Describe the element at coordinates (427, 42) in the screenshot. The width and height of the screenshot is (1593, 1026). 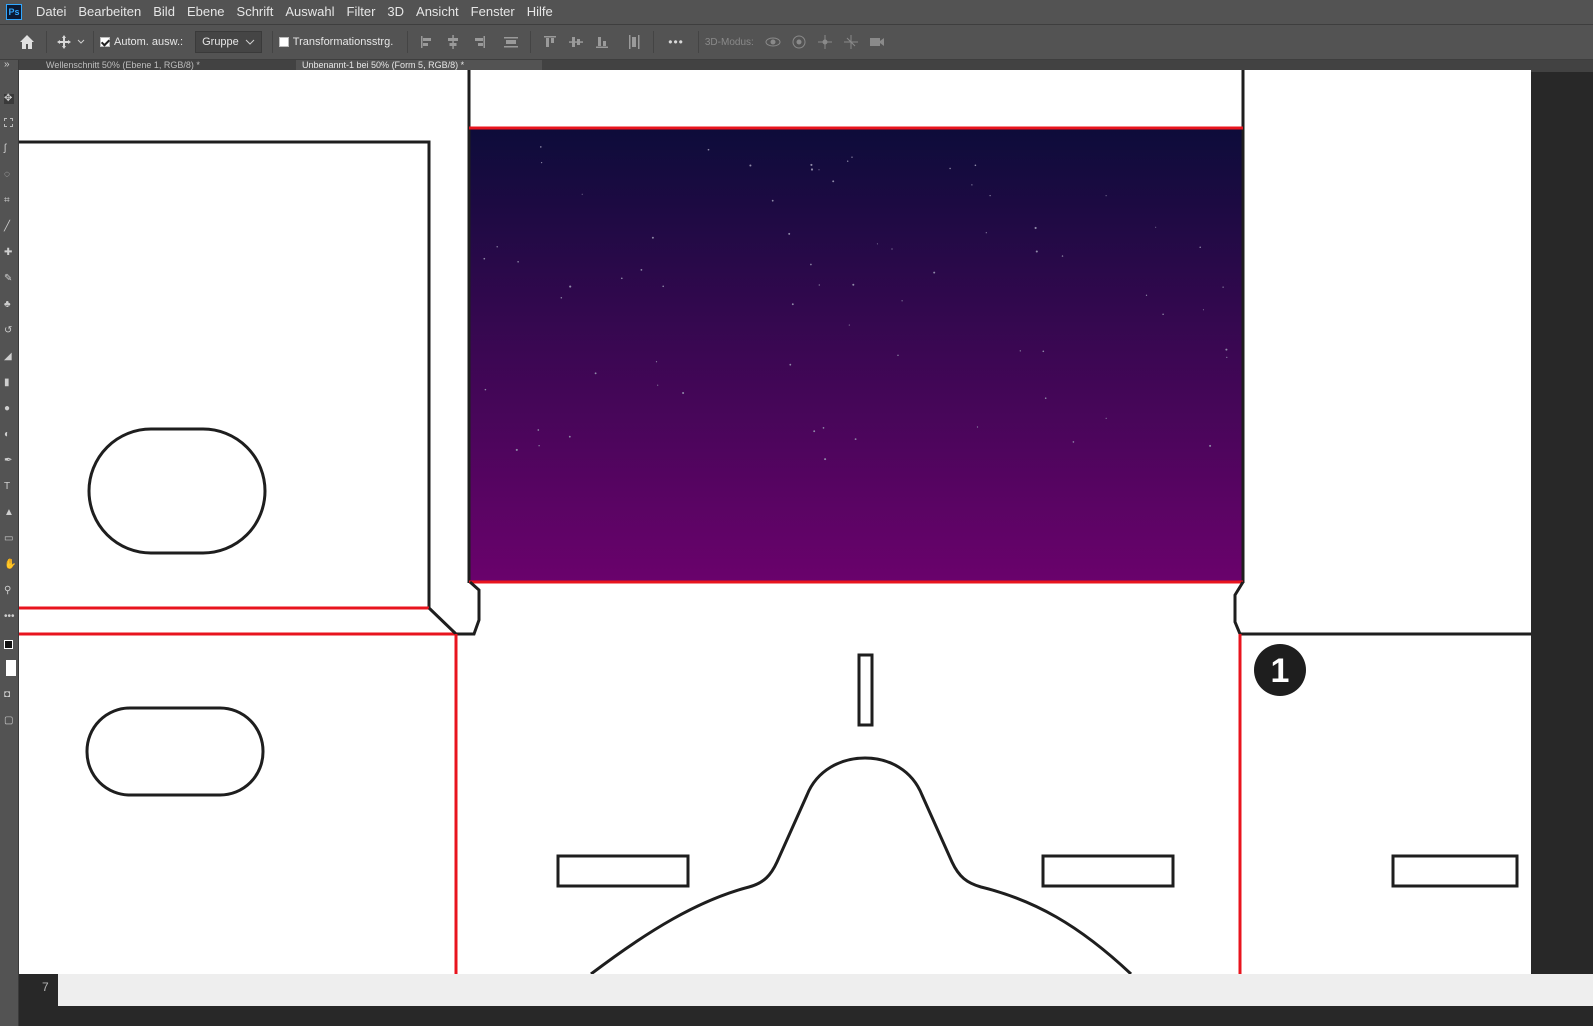
I see `align-left-icon` at that location.